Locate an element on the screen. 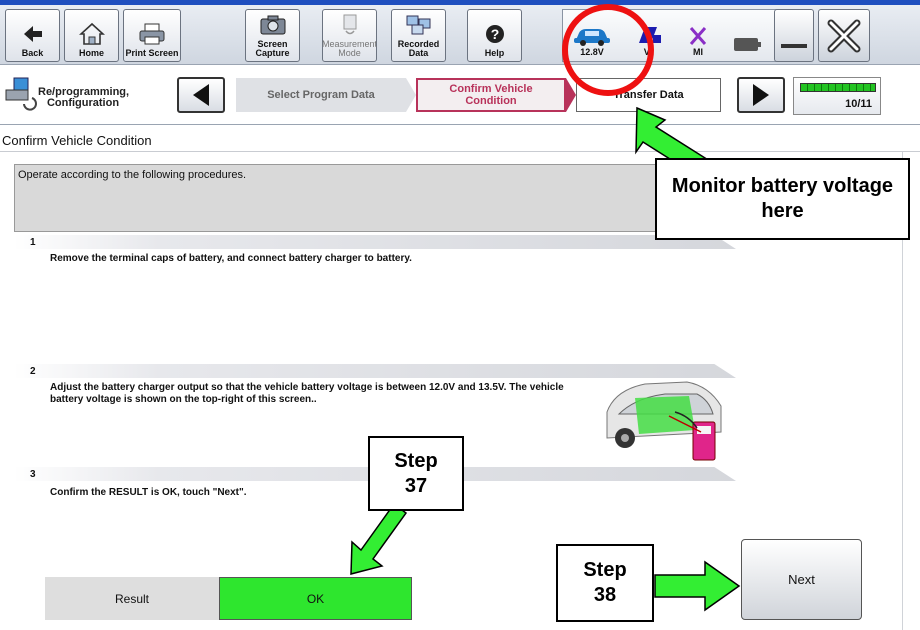  back-button: Back is located at coordinates (32, 35).